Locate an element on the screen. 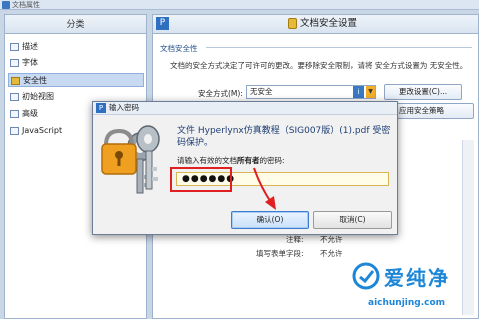 Image resolution: width=479 pixels, height=319 pixels. font-icon is located at coordinates (14, 63).